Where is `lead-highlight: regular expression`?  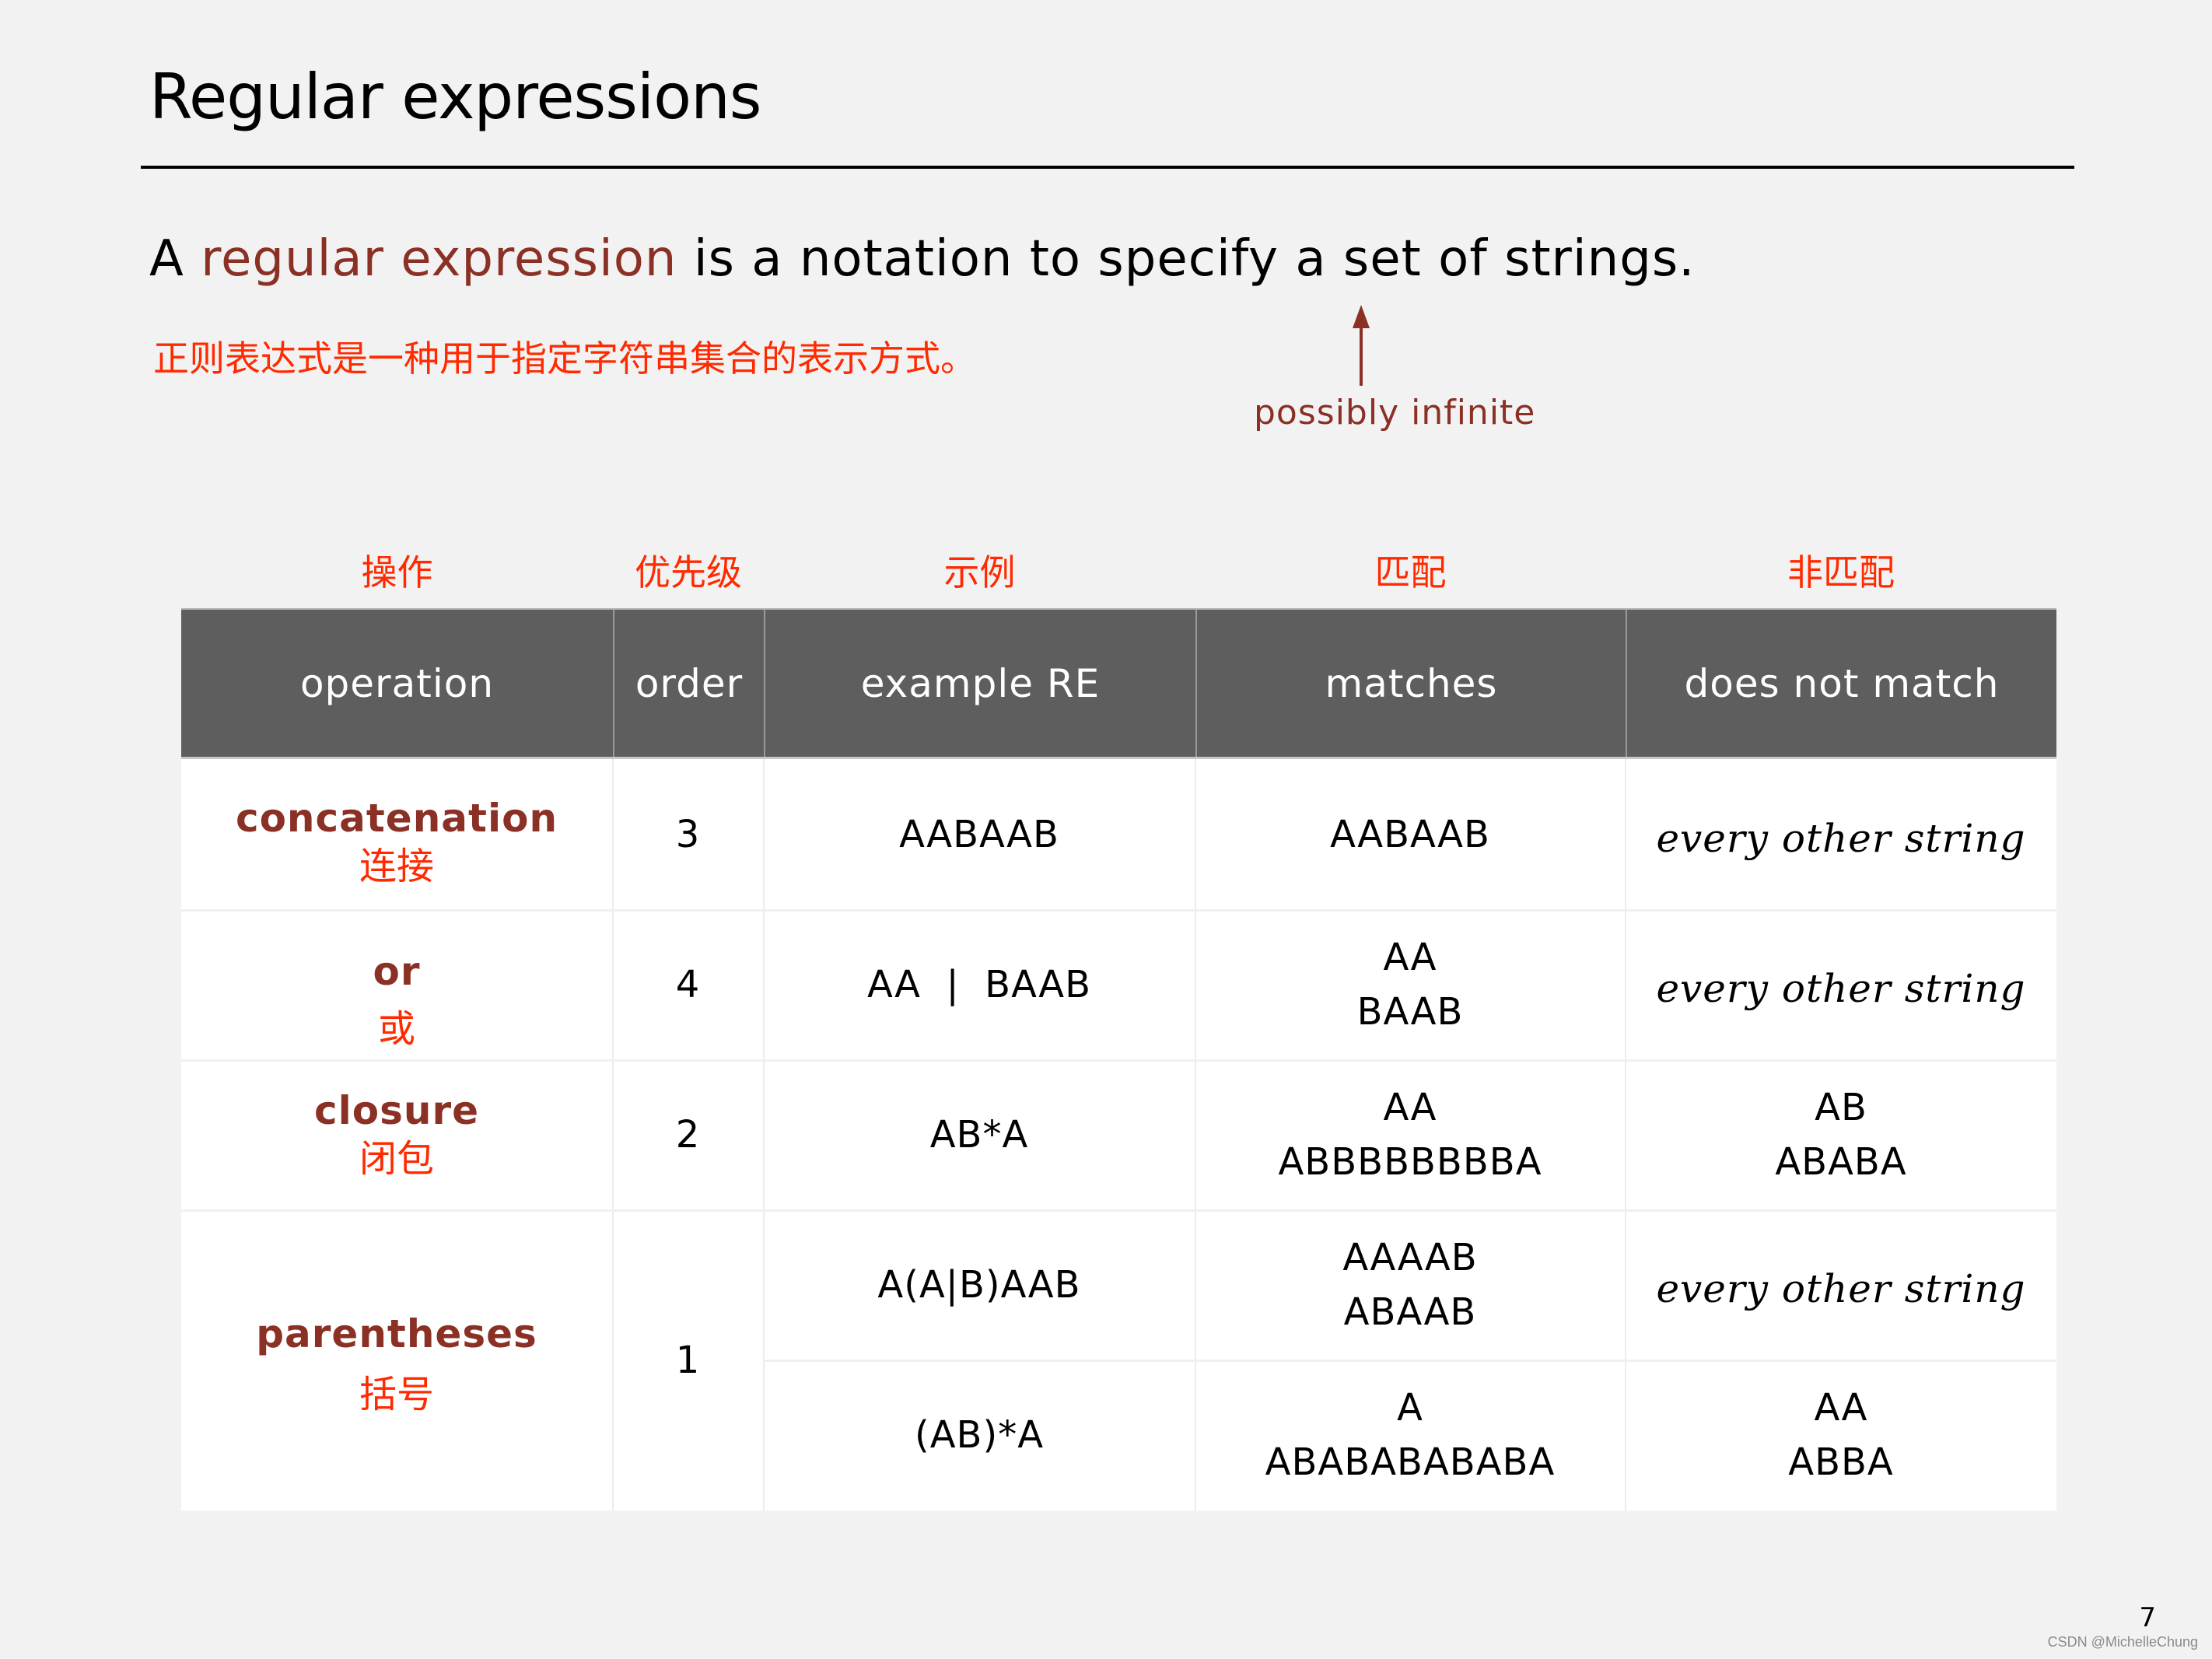 lead-highlight: regular expression is located at coordinates (439, 259).